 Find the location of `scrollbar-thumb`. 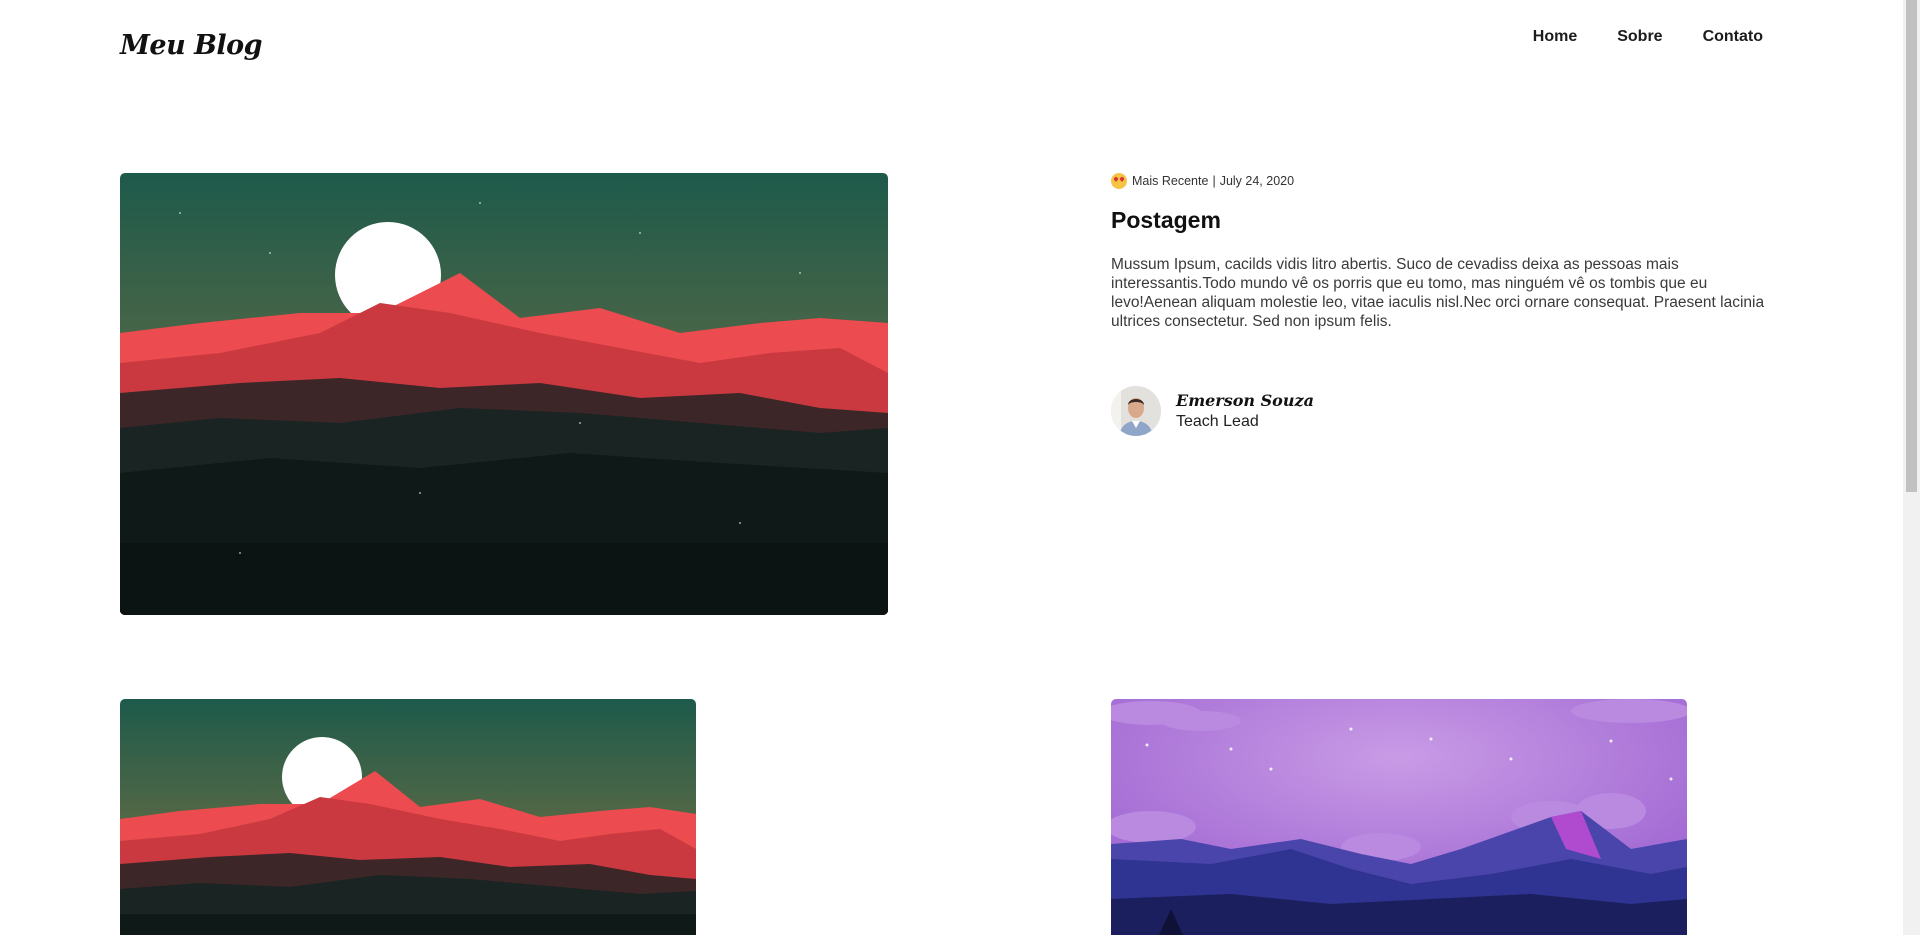

scrollbar-thumb is located at coordinates (1911, 246).